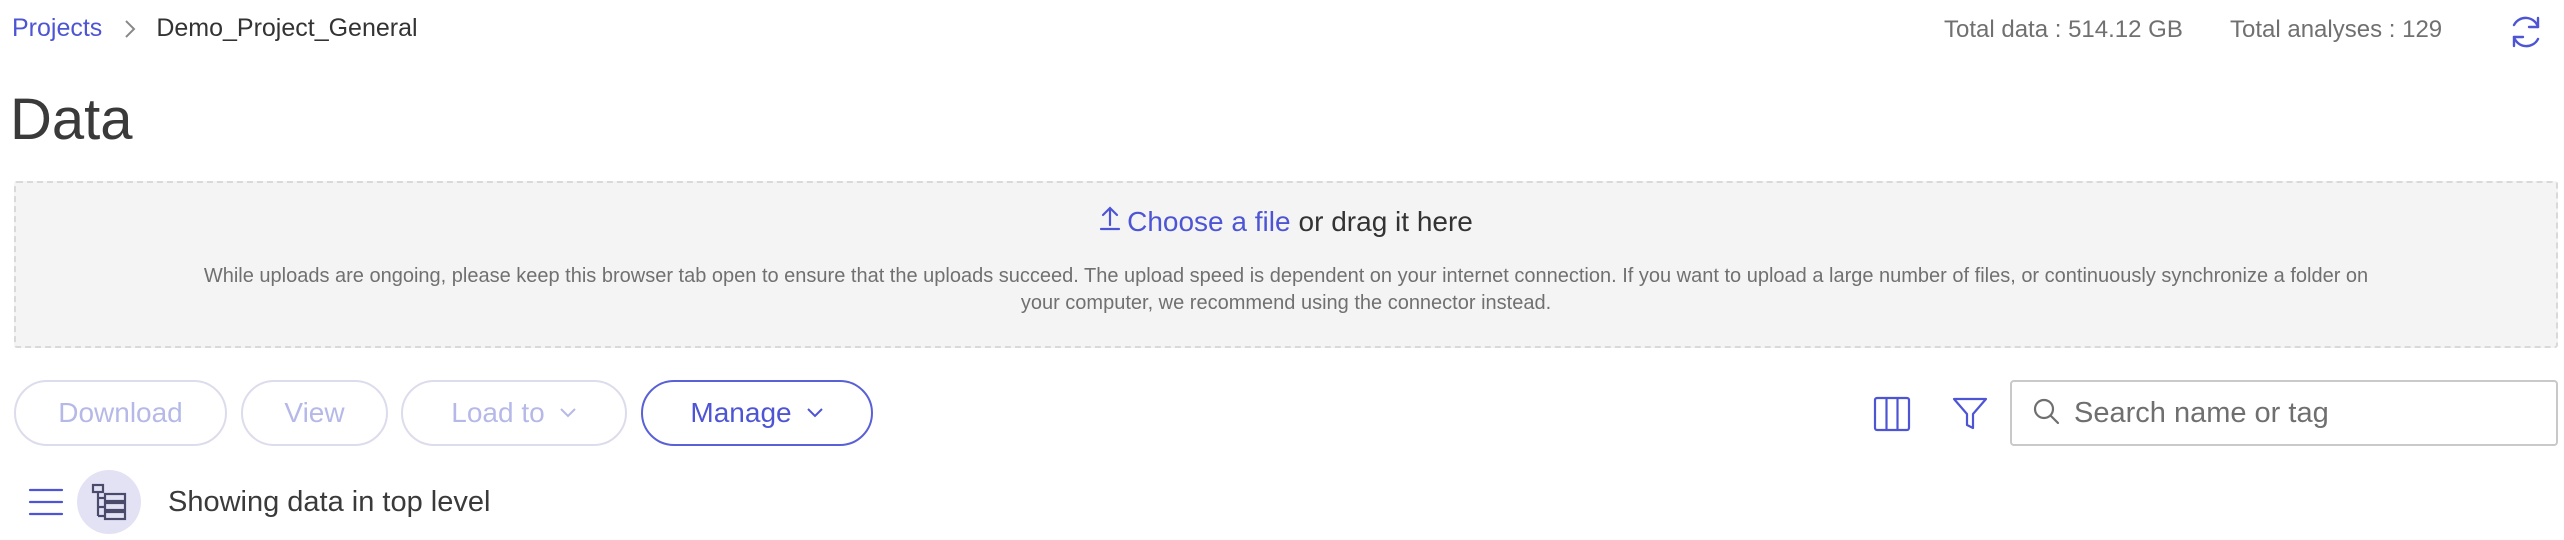 Image resolution: width=2564 pixels, height=540 pixels. What do you see at coordinates (741, 412) in the screenshot?
I see `manage-button-label: Manage` at bounding box center [741, 412].